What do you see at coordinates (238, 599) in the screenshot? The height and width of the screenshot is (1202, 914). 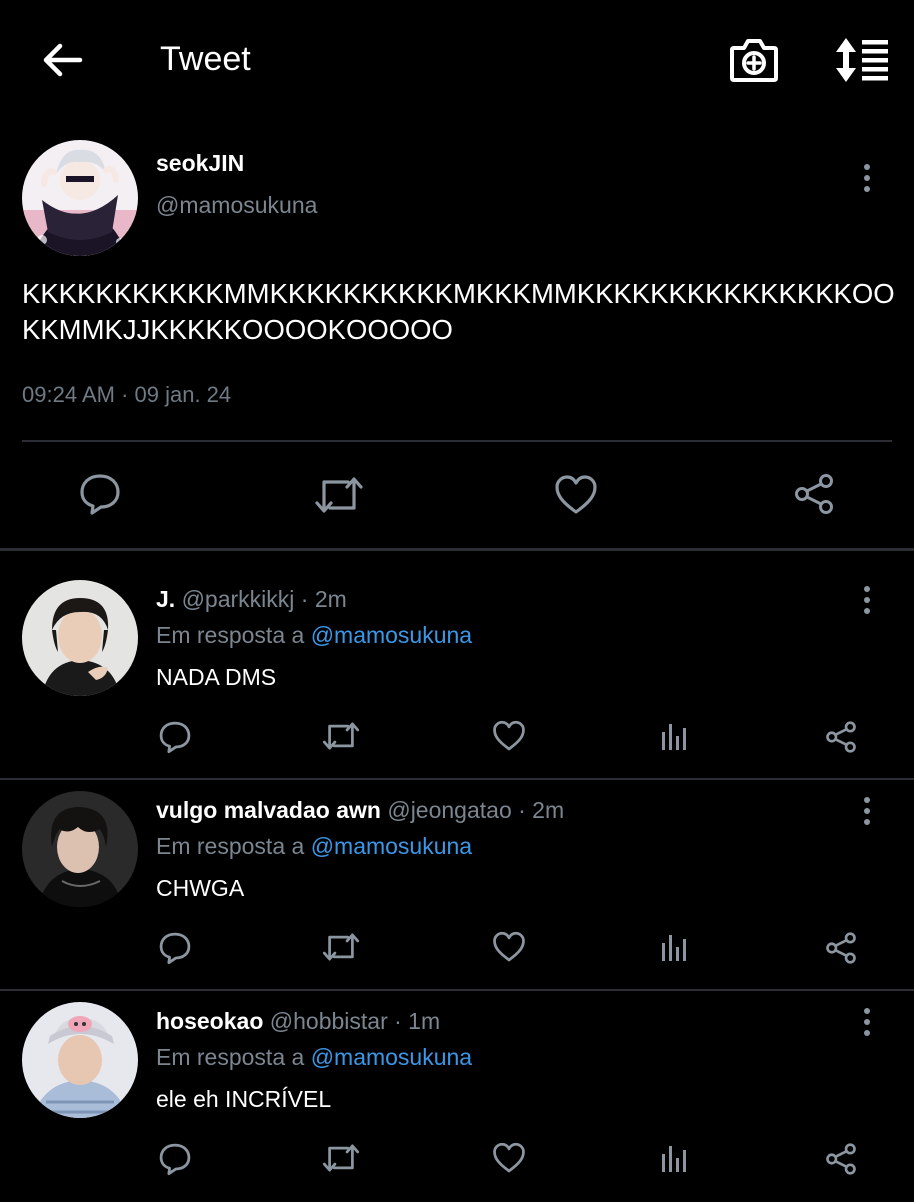 I see `reply-author-handle: @parkkikkj` at bounding box center [238, 599].